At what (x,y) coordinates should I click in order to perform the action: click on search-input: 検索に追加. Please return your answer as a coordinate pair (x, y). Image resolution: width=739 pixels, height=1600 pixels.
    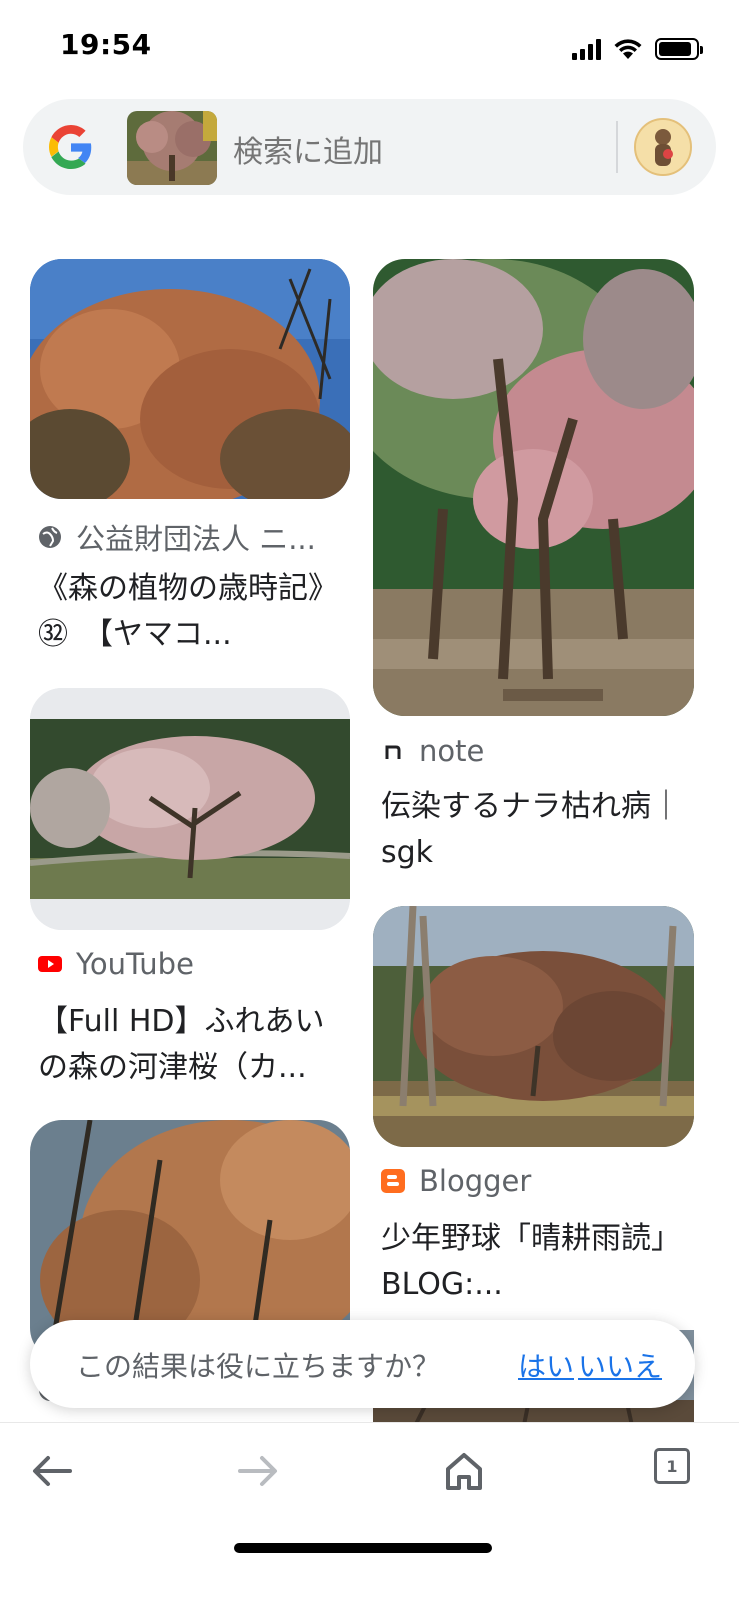
    Looking at the image, I should click on (308, 149).